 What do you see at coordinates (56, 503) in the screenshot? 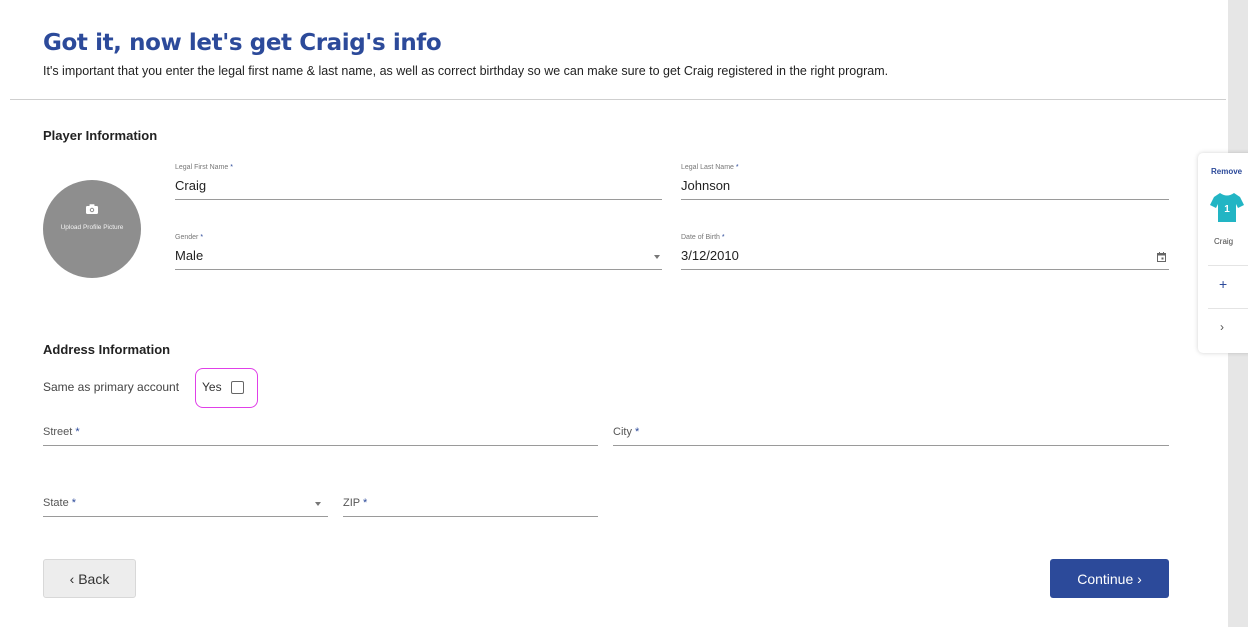
I see `state-label: State` at bounding box center [56, 503].